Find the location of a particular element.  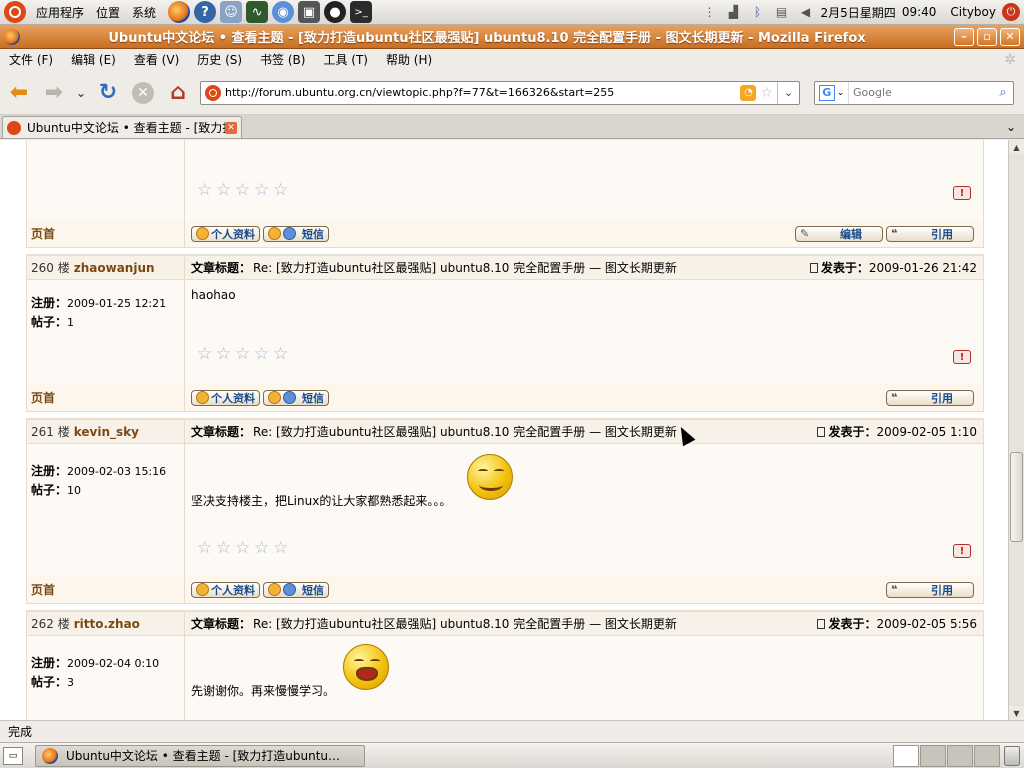

panel-user: Cityboy is located at coordinates (973, 12).